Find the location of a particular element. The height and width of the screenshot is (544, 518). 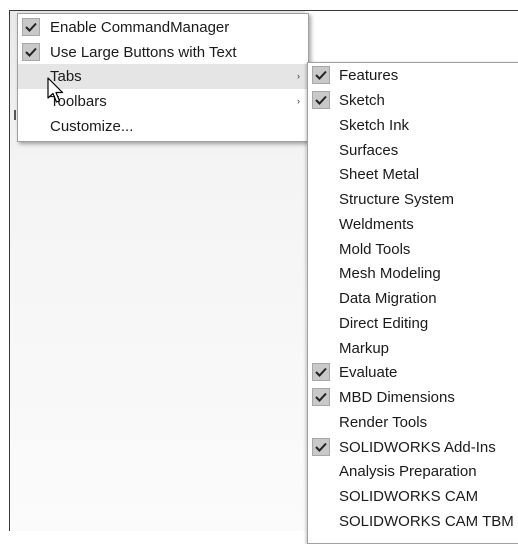

submenu-item-mold-tools: Mold Tools is located at coordinates (413, 249).